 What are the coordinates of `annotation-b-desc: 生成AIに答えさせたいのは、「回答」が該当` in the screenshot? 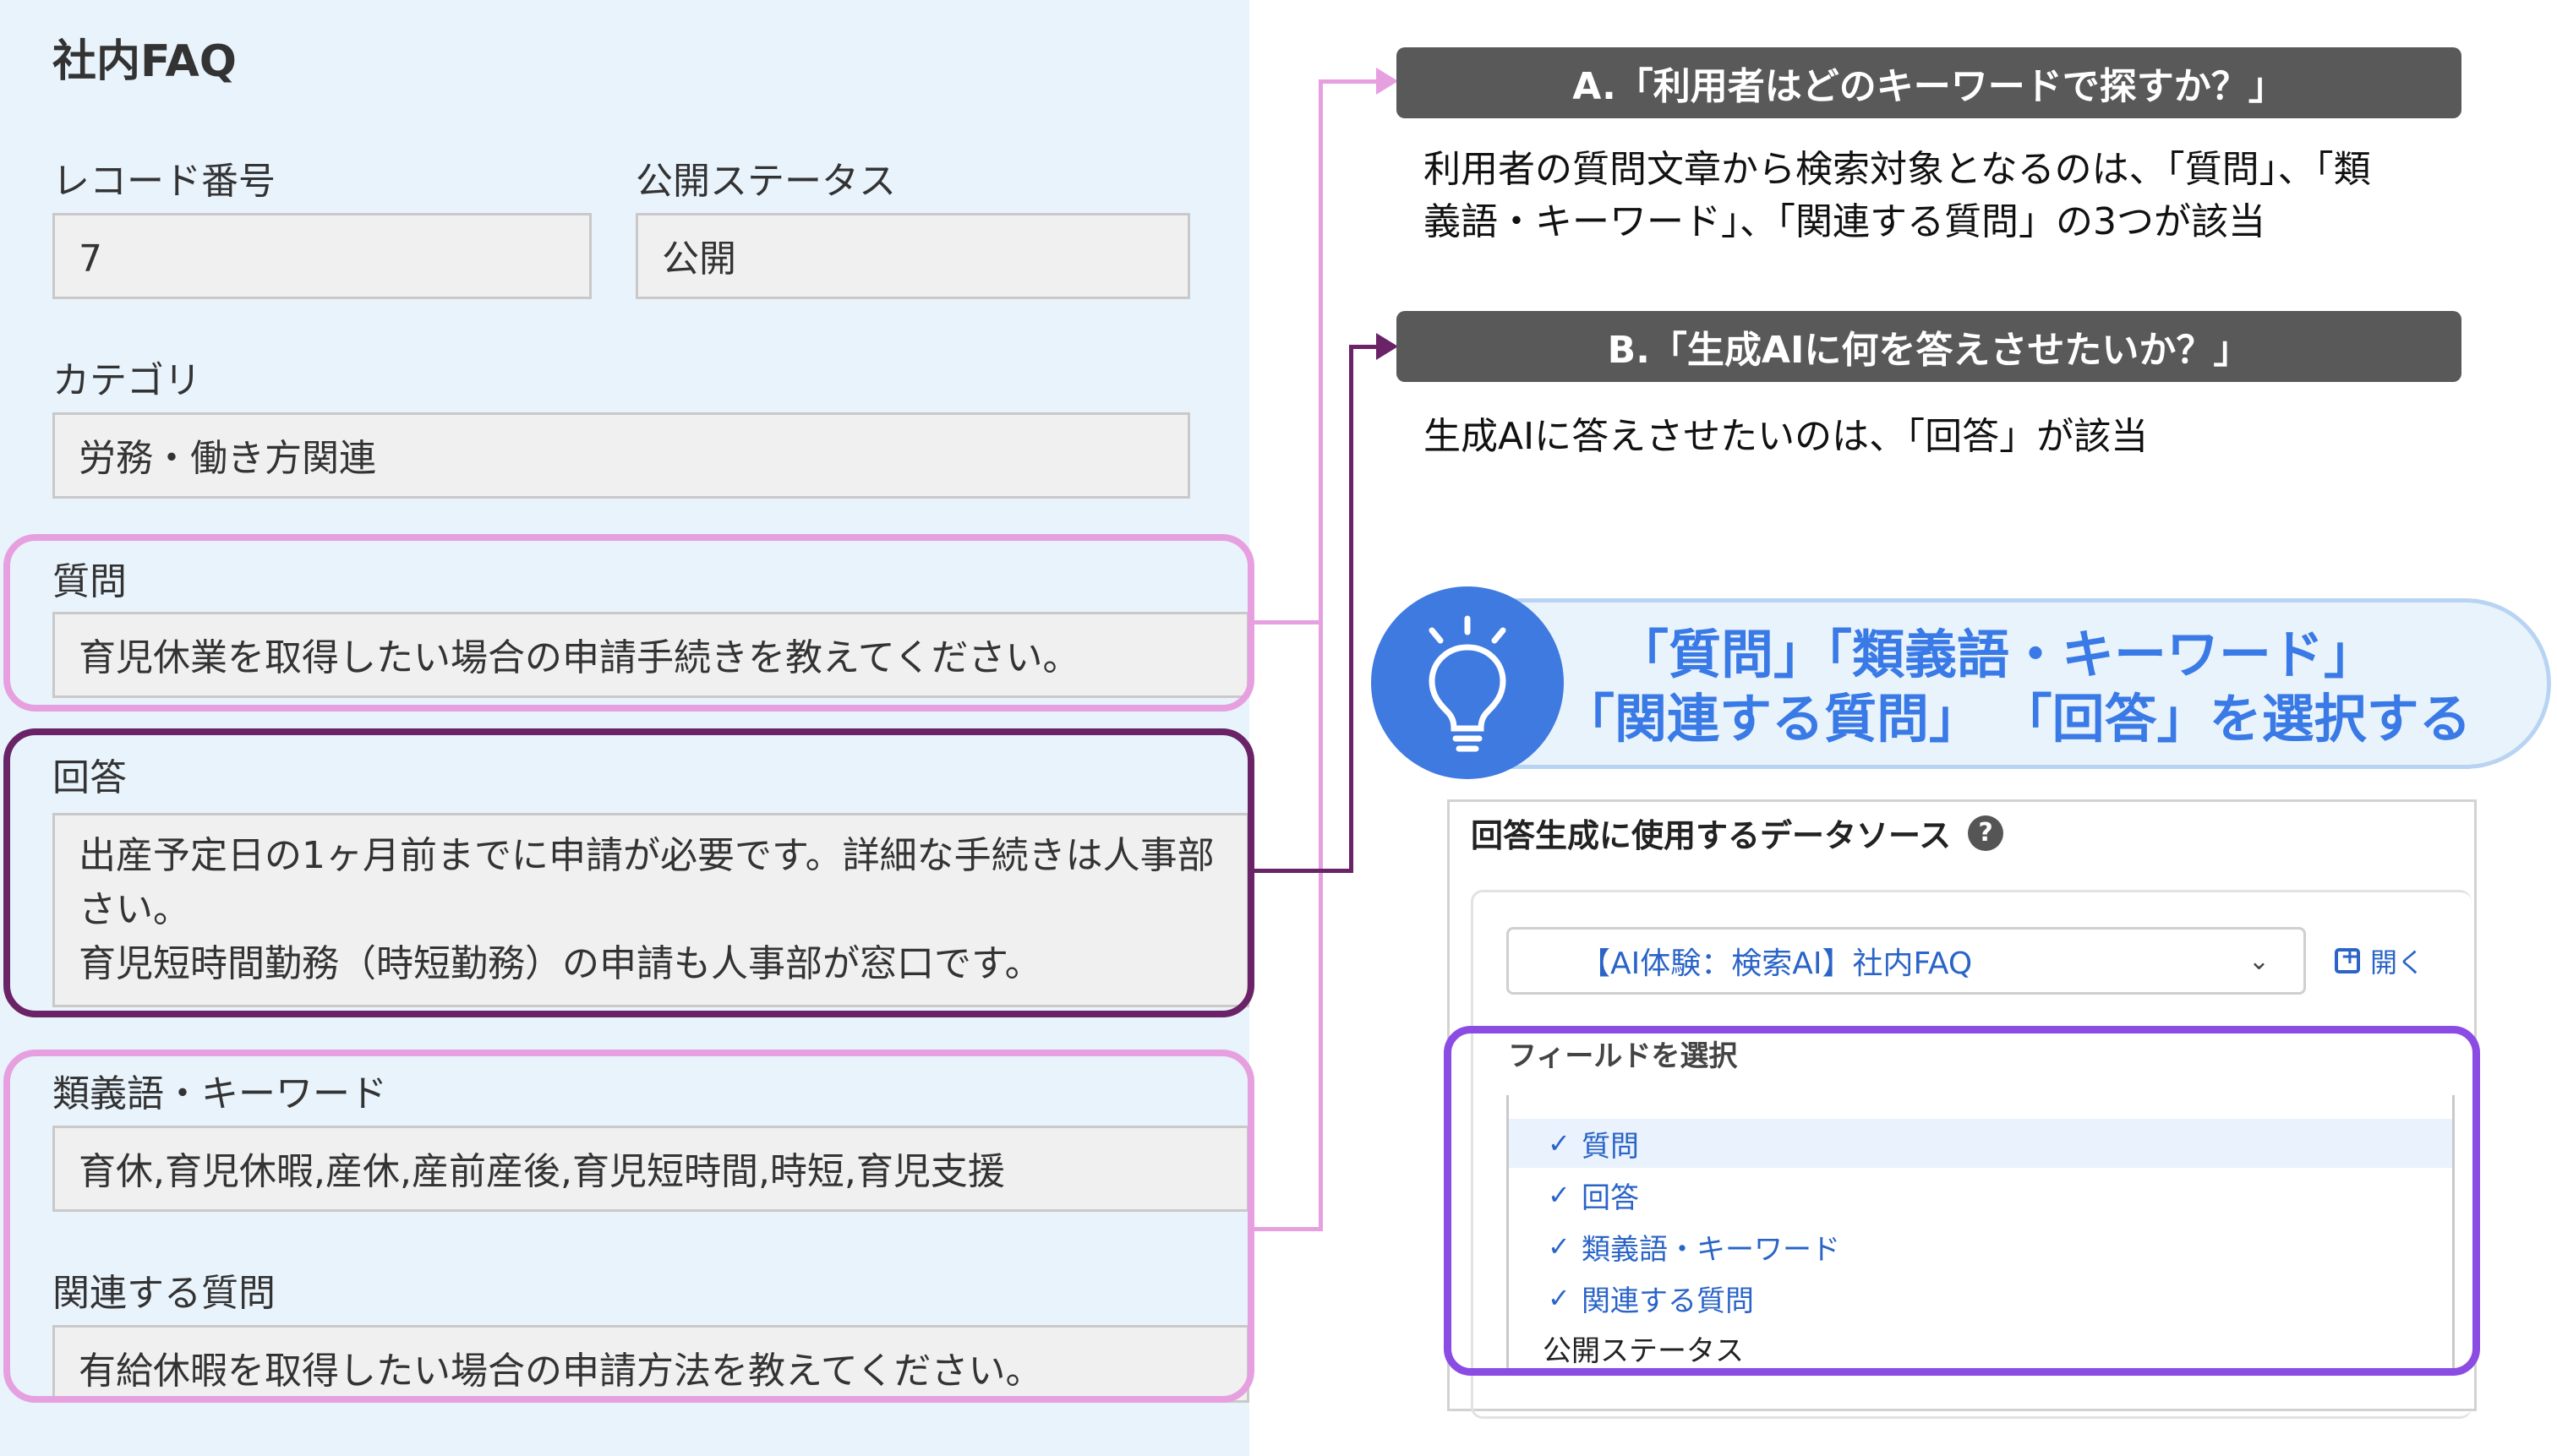 It's located at (1786, 437).